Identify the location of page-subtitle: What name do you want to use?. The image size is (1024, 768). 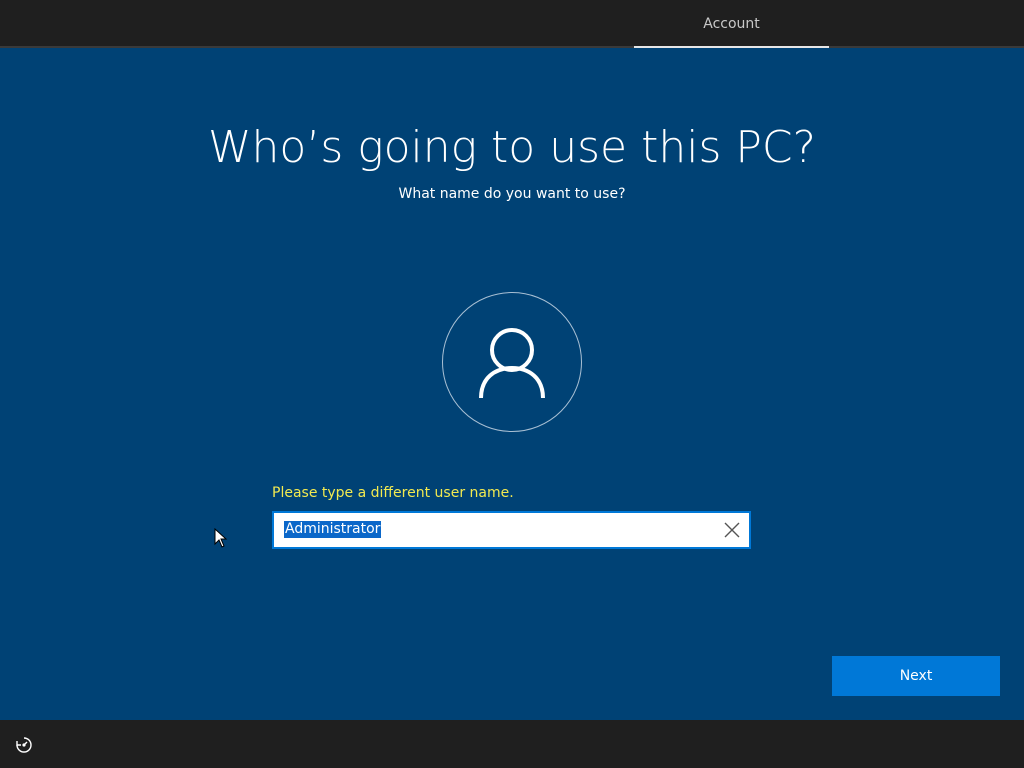
(512, 194).